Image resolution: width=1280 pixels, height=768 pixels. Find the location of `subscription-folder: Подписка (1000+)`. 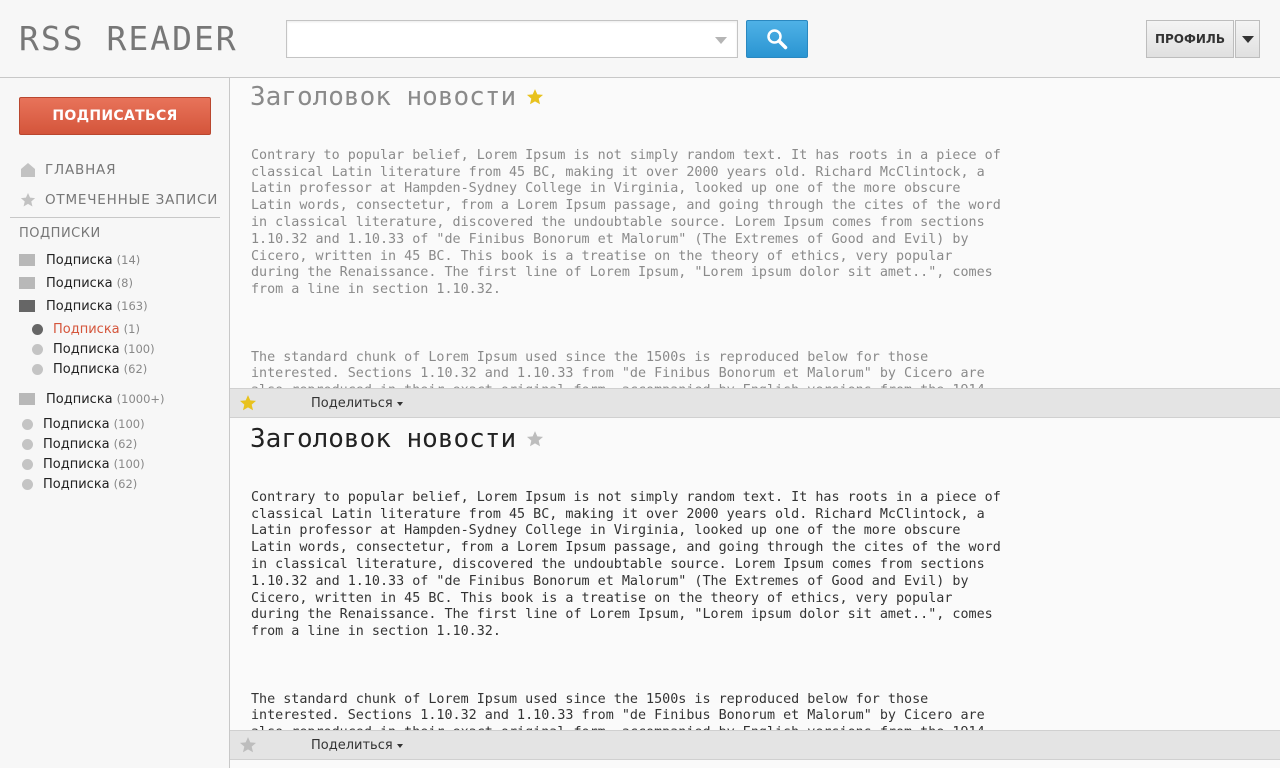

subscription-folder: Подписка (1000+) is located at coordinates (92, 399).